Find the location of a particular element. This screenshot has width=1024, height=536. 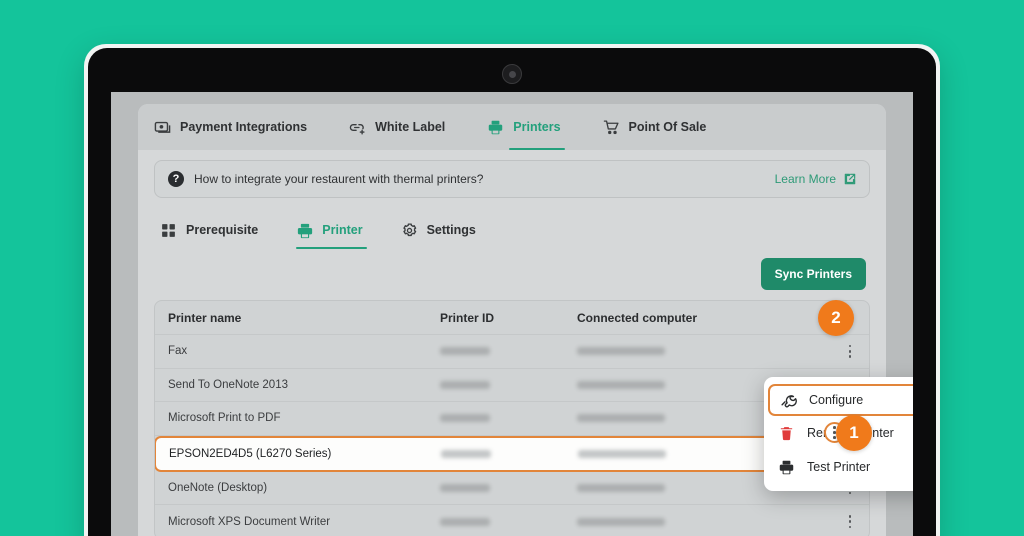

tab-label: Payment Integrations is located at coordinates (244, 127).